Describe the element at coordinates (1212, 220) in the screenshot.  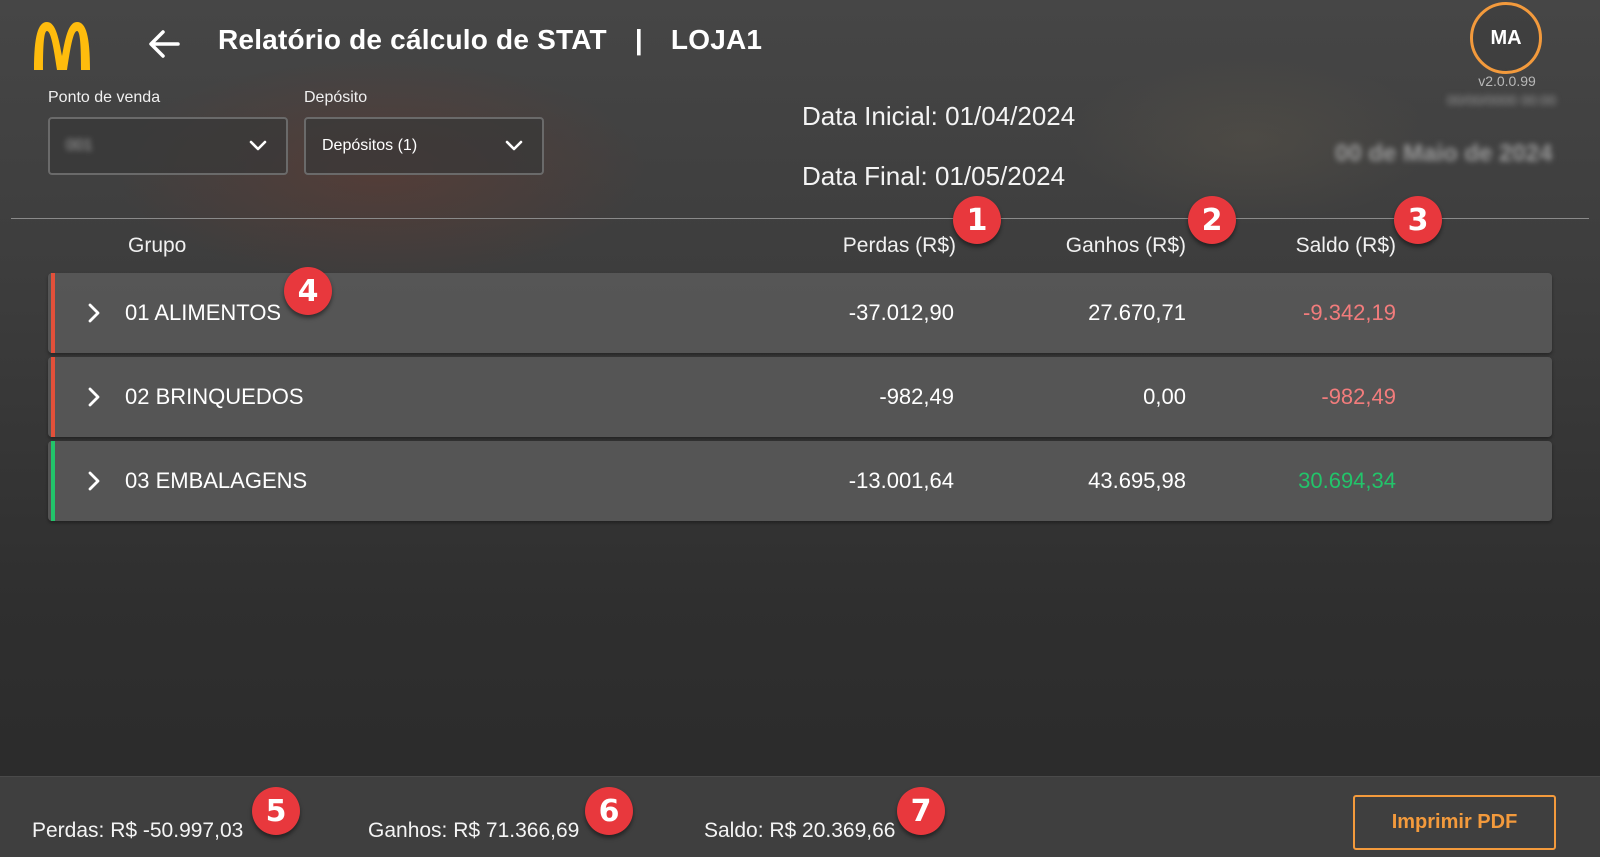
I see `annotation-badge: 2` at that location.